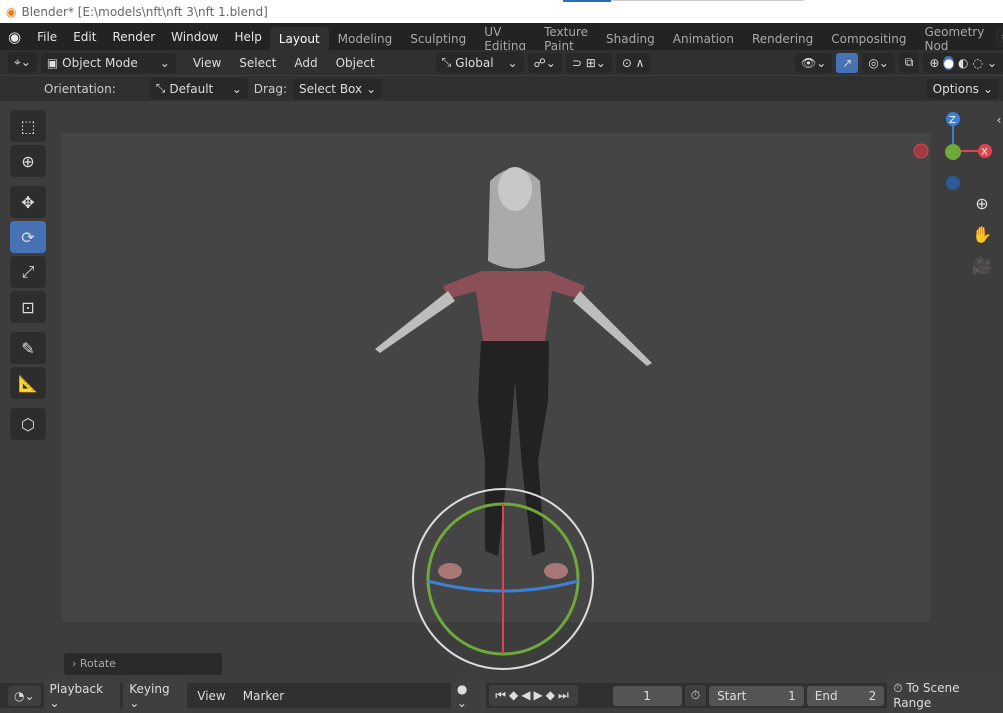 The width and height of the screenshot is (1003, 713). What do you see at coordinates (707, 0) in the screenshot?
I see `titlebar-line` at bounding box center [707, 0].